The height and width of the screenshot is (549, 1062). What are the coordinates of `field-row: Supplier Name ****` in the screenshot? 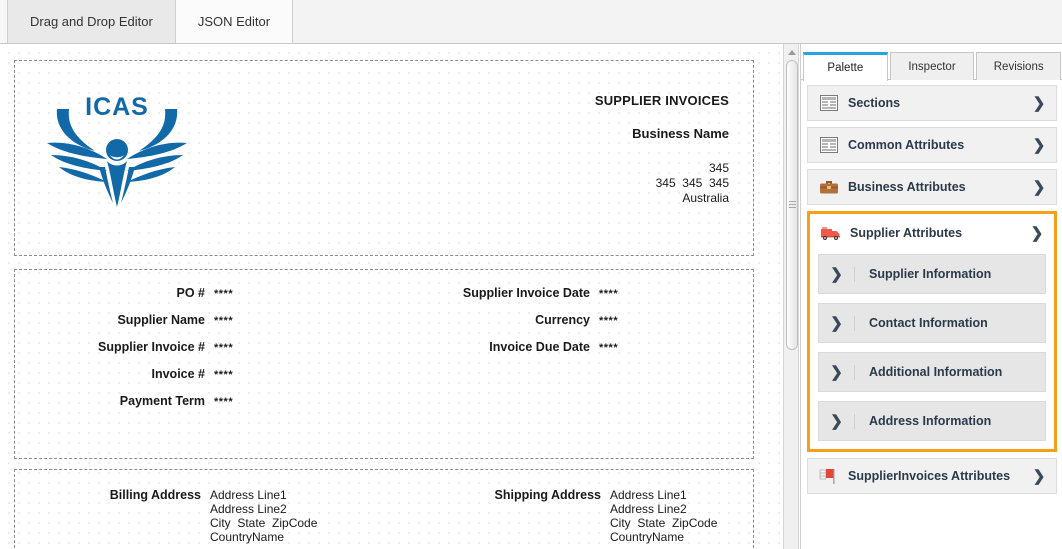 It's located at (225, 326).